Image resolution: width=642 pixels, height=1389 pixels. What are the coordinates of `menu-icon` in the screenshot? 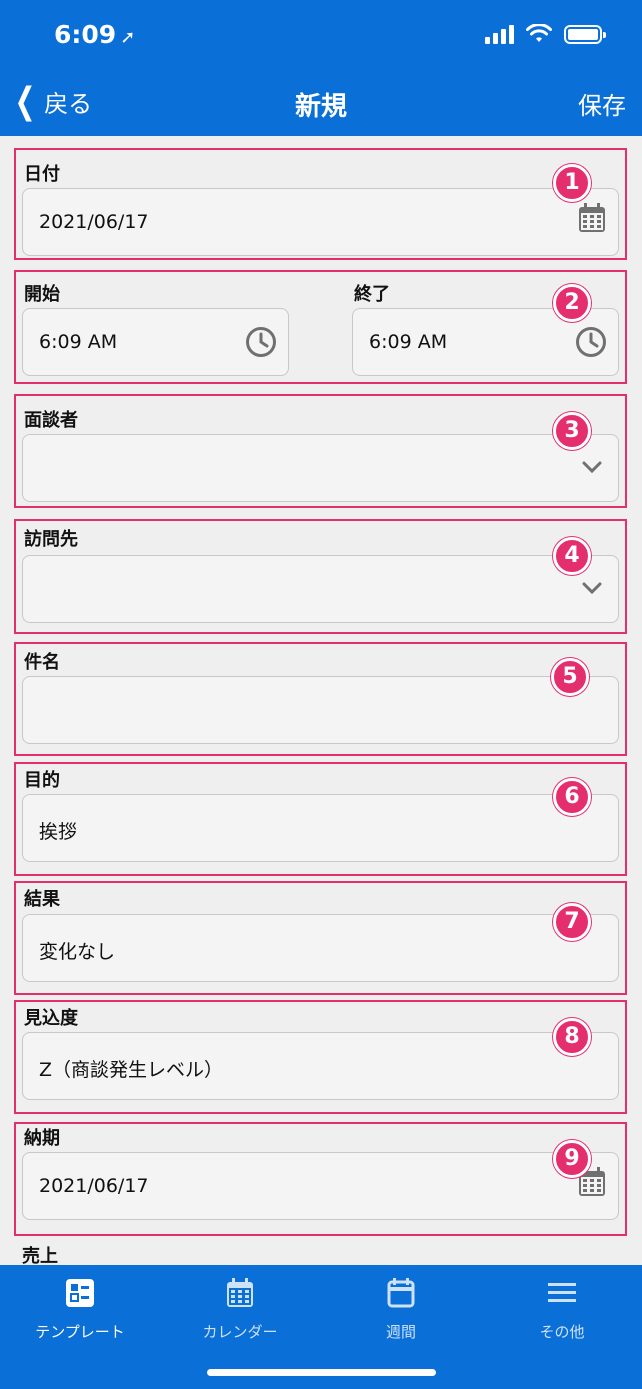 It's located at (562, 1292).